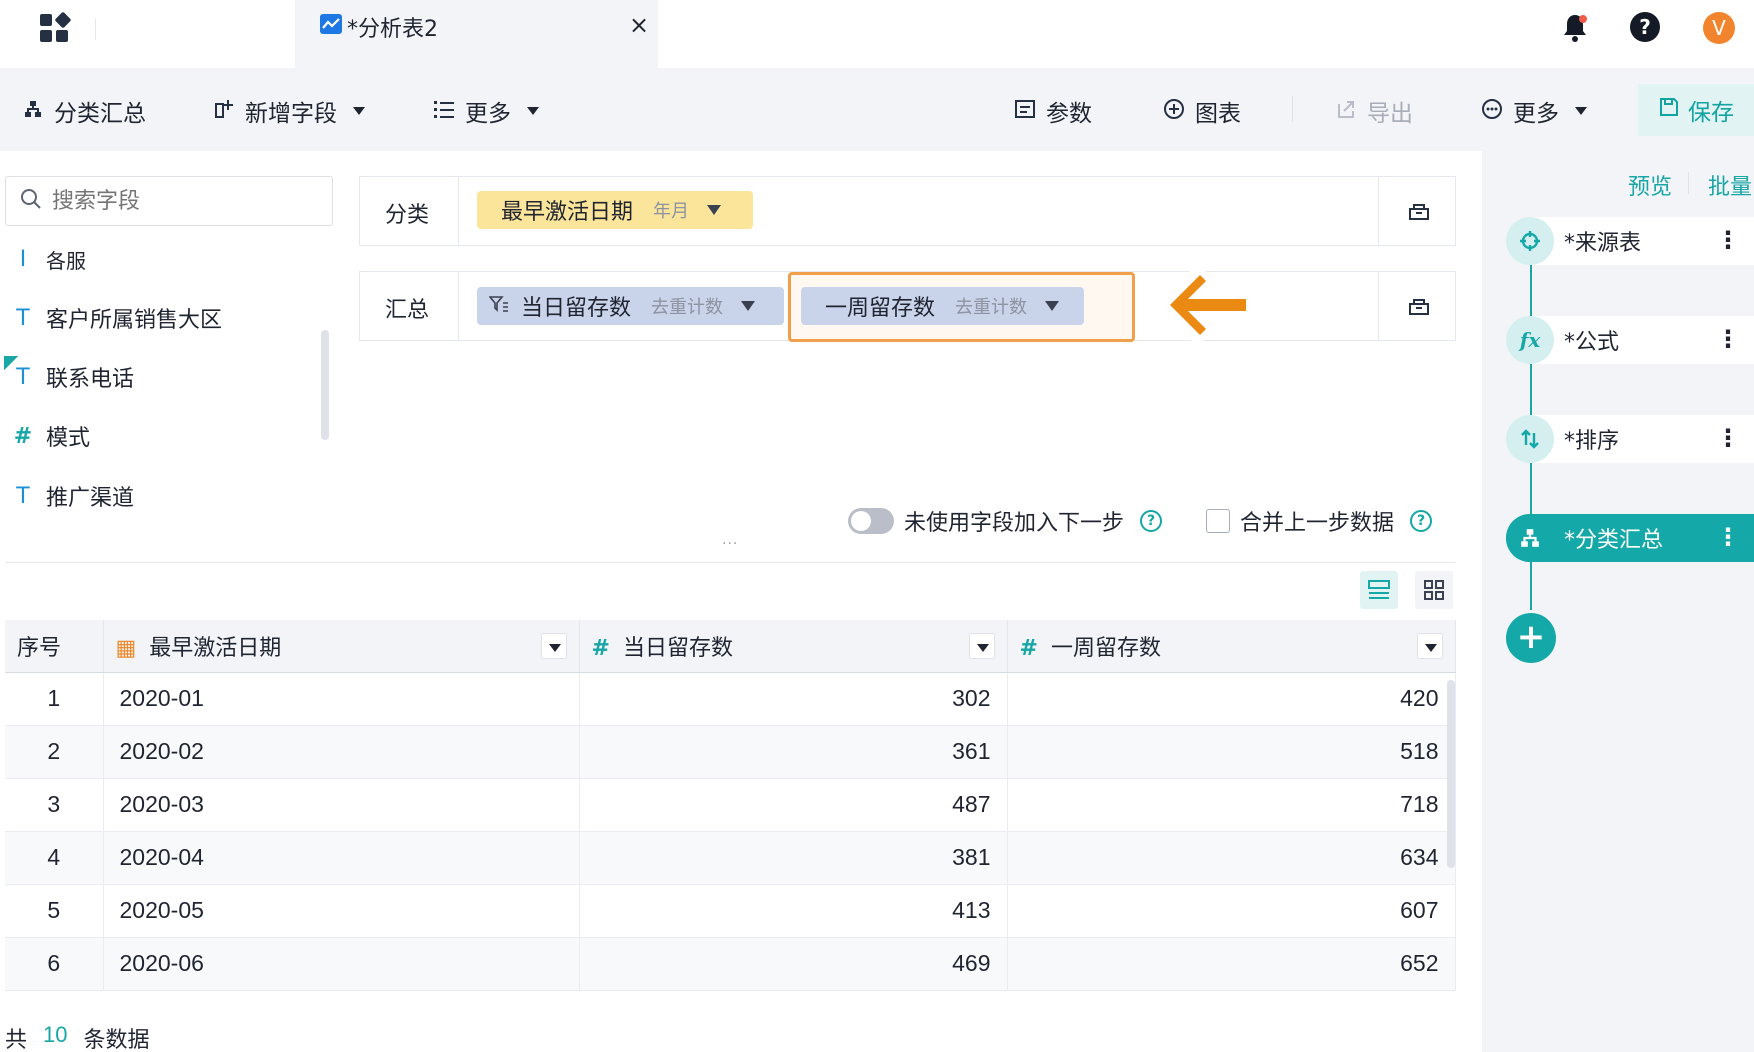 Image resolution: width=1754 pixels, height=1052 pixels. Describe the element at coordinates (11, 363) in the screenshot. I see `tag-marker-icon` at that location.